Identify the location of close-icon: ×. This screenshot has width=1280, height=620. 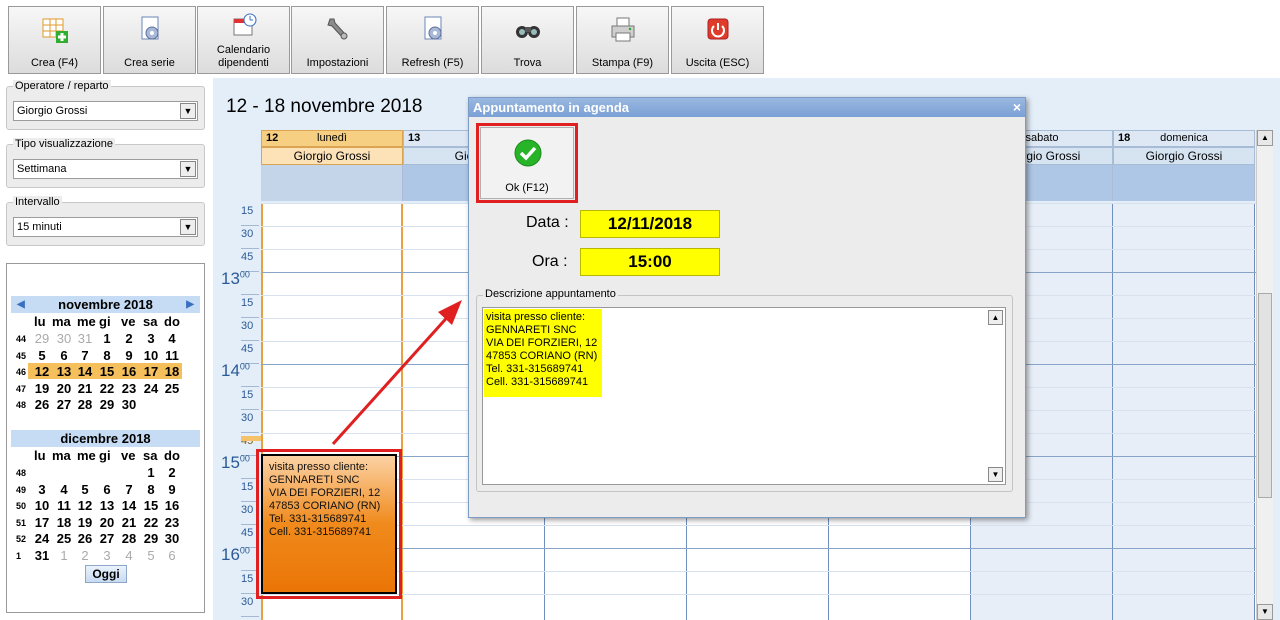
(1017, 107).